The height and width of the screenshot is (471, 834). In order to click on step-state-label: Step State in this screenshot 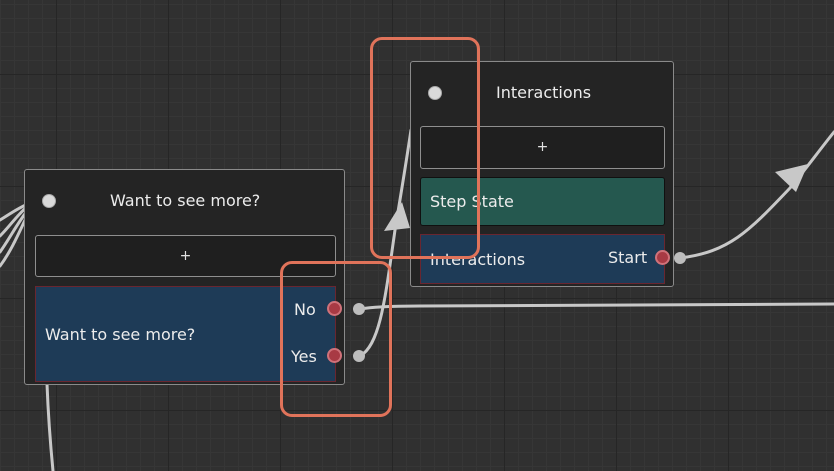, I will do `click(472, 201)`.